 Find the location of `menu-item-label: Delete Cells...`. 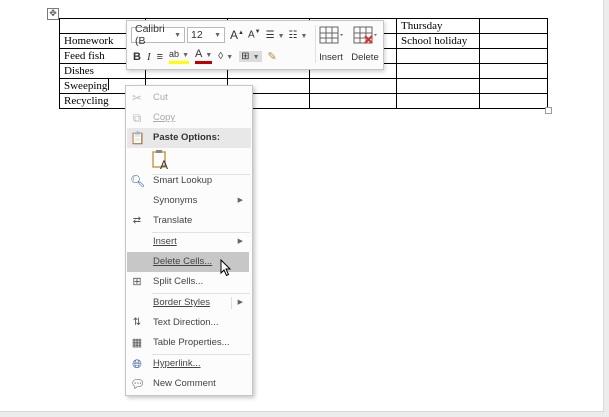

menu-item-label: Delete Cells... is located at coordinates (183, 261).